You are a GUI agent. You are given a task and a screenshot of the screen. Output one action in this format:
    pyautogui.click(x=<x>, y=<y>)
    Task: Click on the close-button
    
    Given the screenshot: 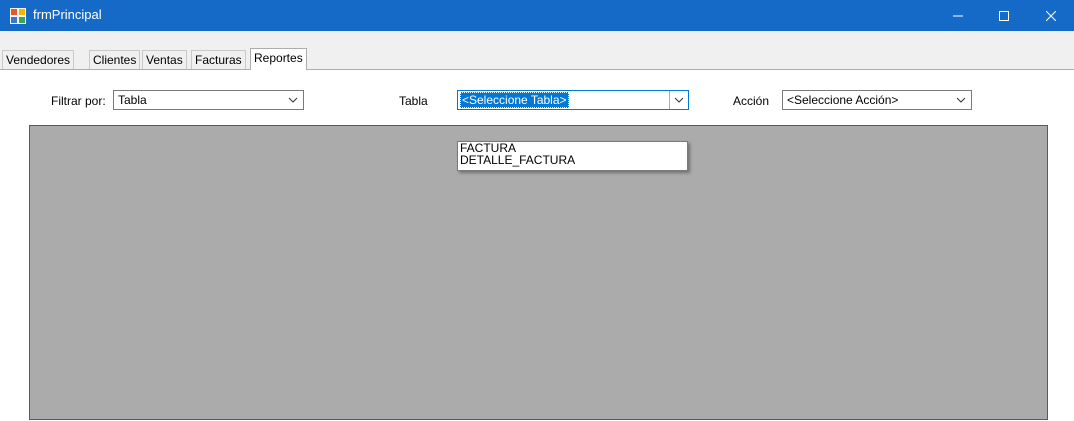 What is the action you would take?
    pyautogui.click(x=1051, y=15)
    